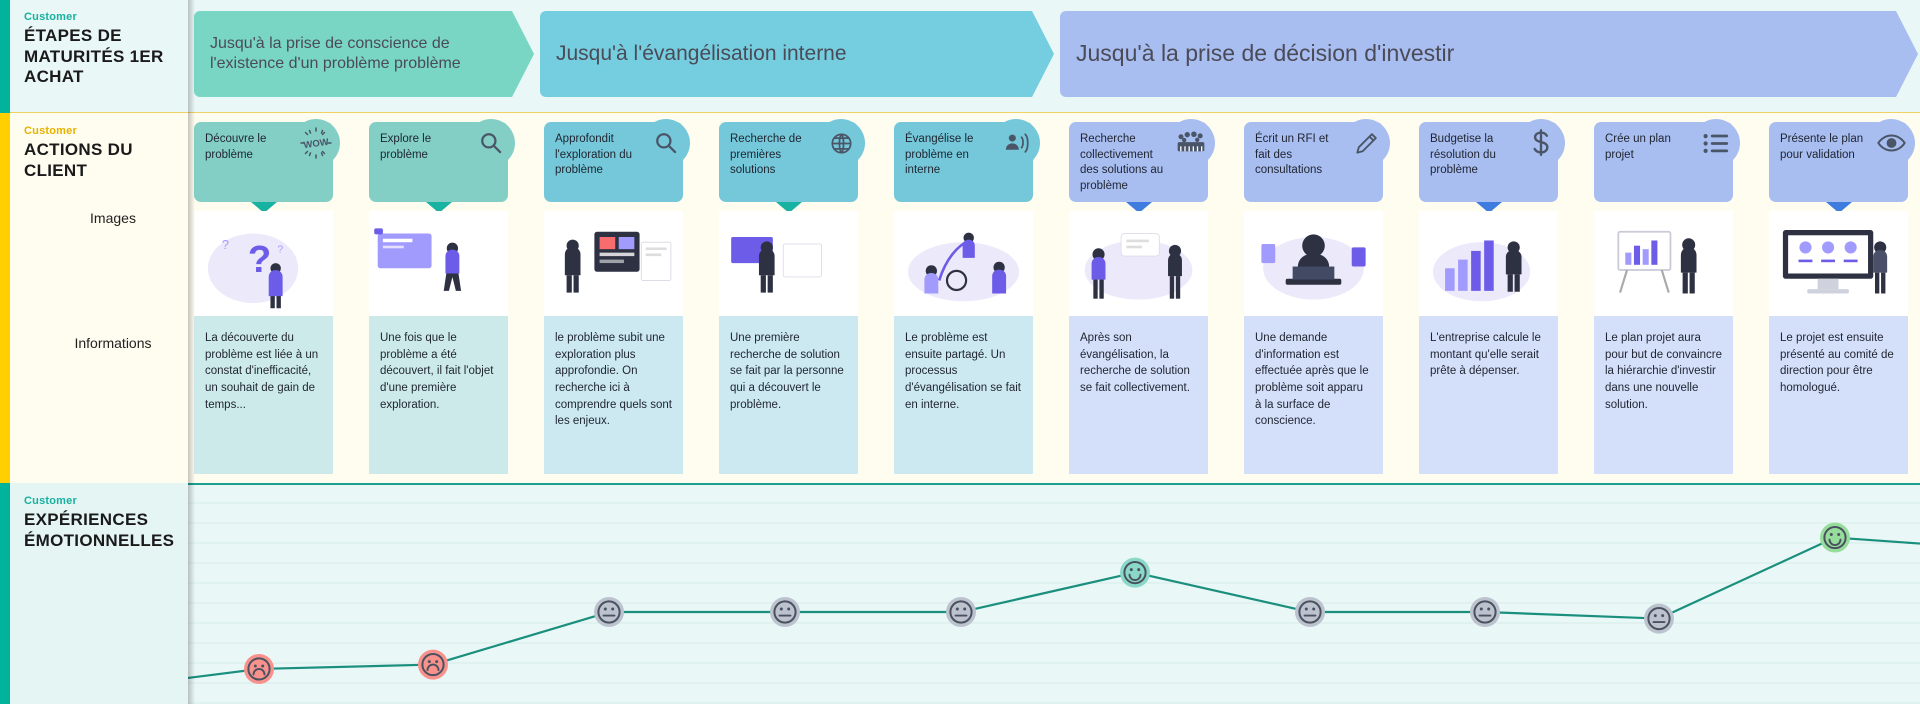 The image size is (1920, 704). Describe the element at coordinates (5, 298) in the screenshot. I see `rail-accent-actions` at that location.